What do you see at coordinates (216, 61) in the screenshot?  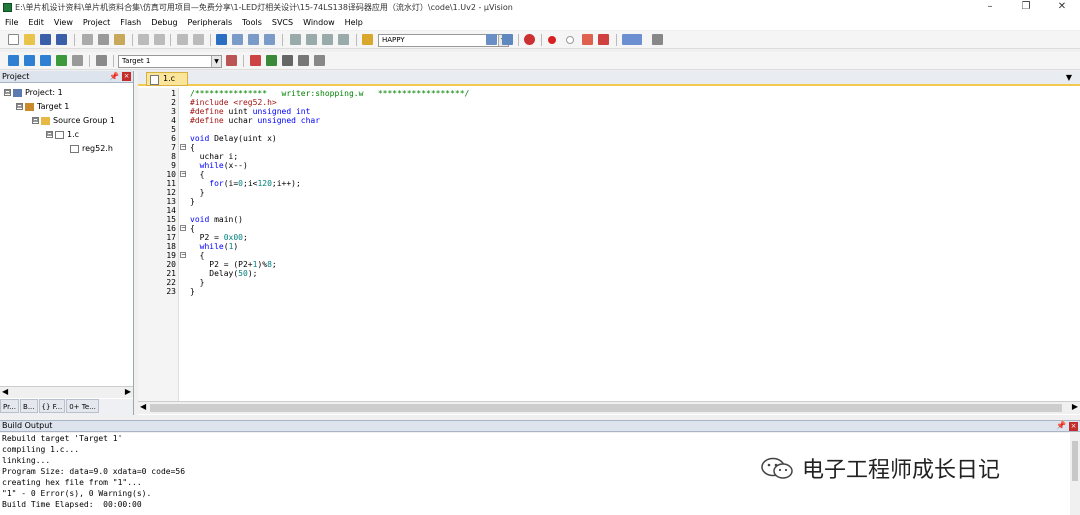 I see `chevron-down-icon: ▼` at bounding box center [216, 61].